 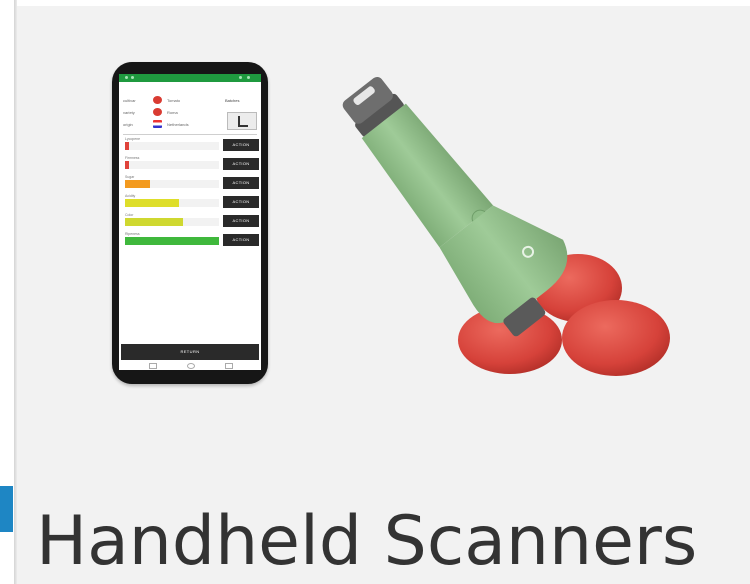 What do you see at coordinates (190, 352) in the screenshot?
I see `return-button: RETURN` at bounding box center [190, 352].